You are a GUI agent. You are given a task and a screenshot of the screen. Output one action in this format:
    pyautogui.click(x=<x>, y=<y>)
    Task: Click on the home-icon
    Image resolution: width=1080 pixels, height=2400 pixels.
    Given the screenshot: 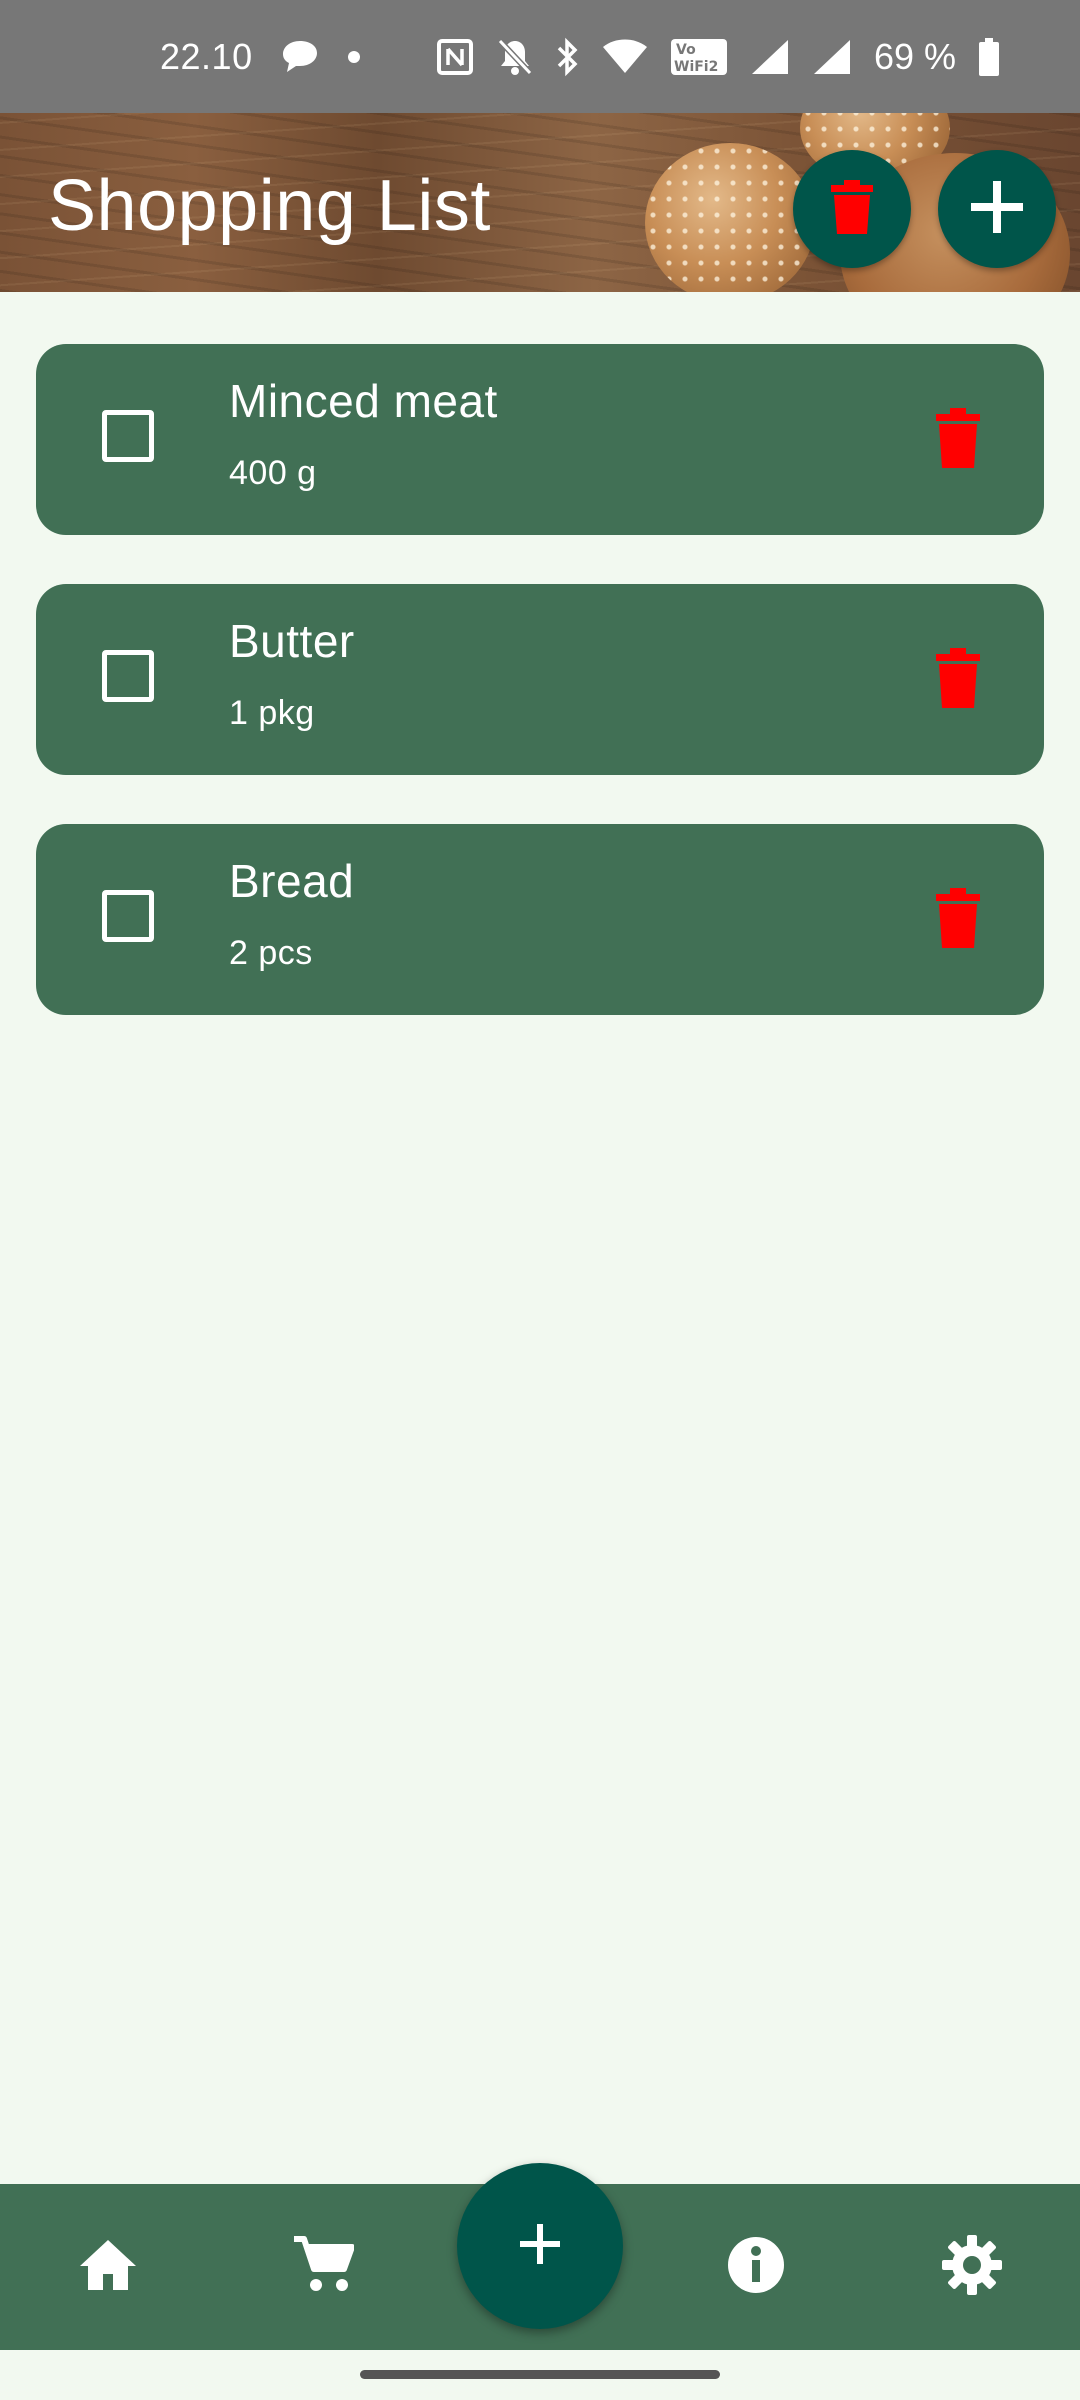 What is the action you would take?
    pyautogui.click(x=108, y=2267)
    